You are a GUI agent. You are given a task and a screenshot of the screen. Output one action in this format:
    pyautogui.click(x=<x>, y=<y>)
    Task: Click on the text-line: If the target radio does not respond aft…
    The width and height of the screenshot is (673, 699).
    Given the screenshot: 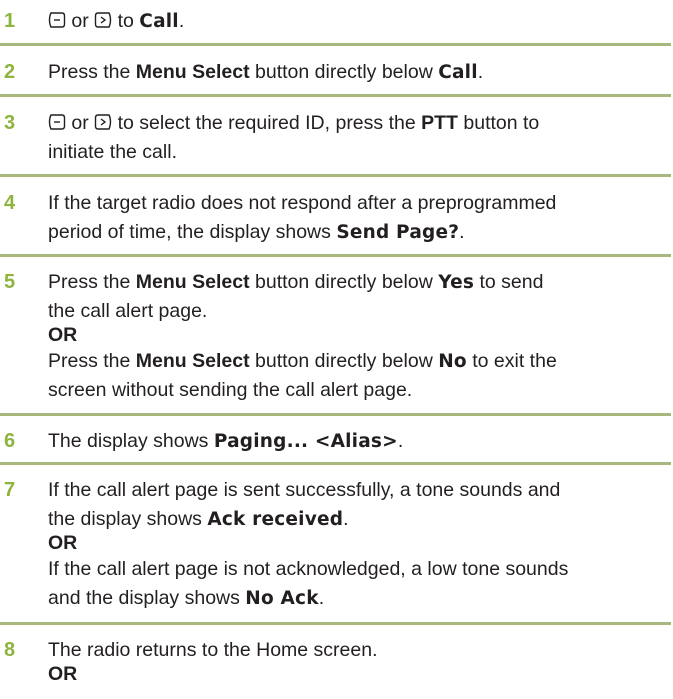 What is the action you would take?
    pyautogui.click(x=302, y=203)
    